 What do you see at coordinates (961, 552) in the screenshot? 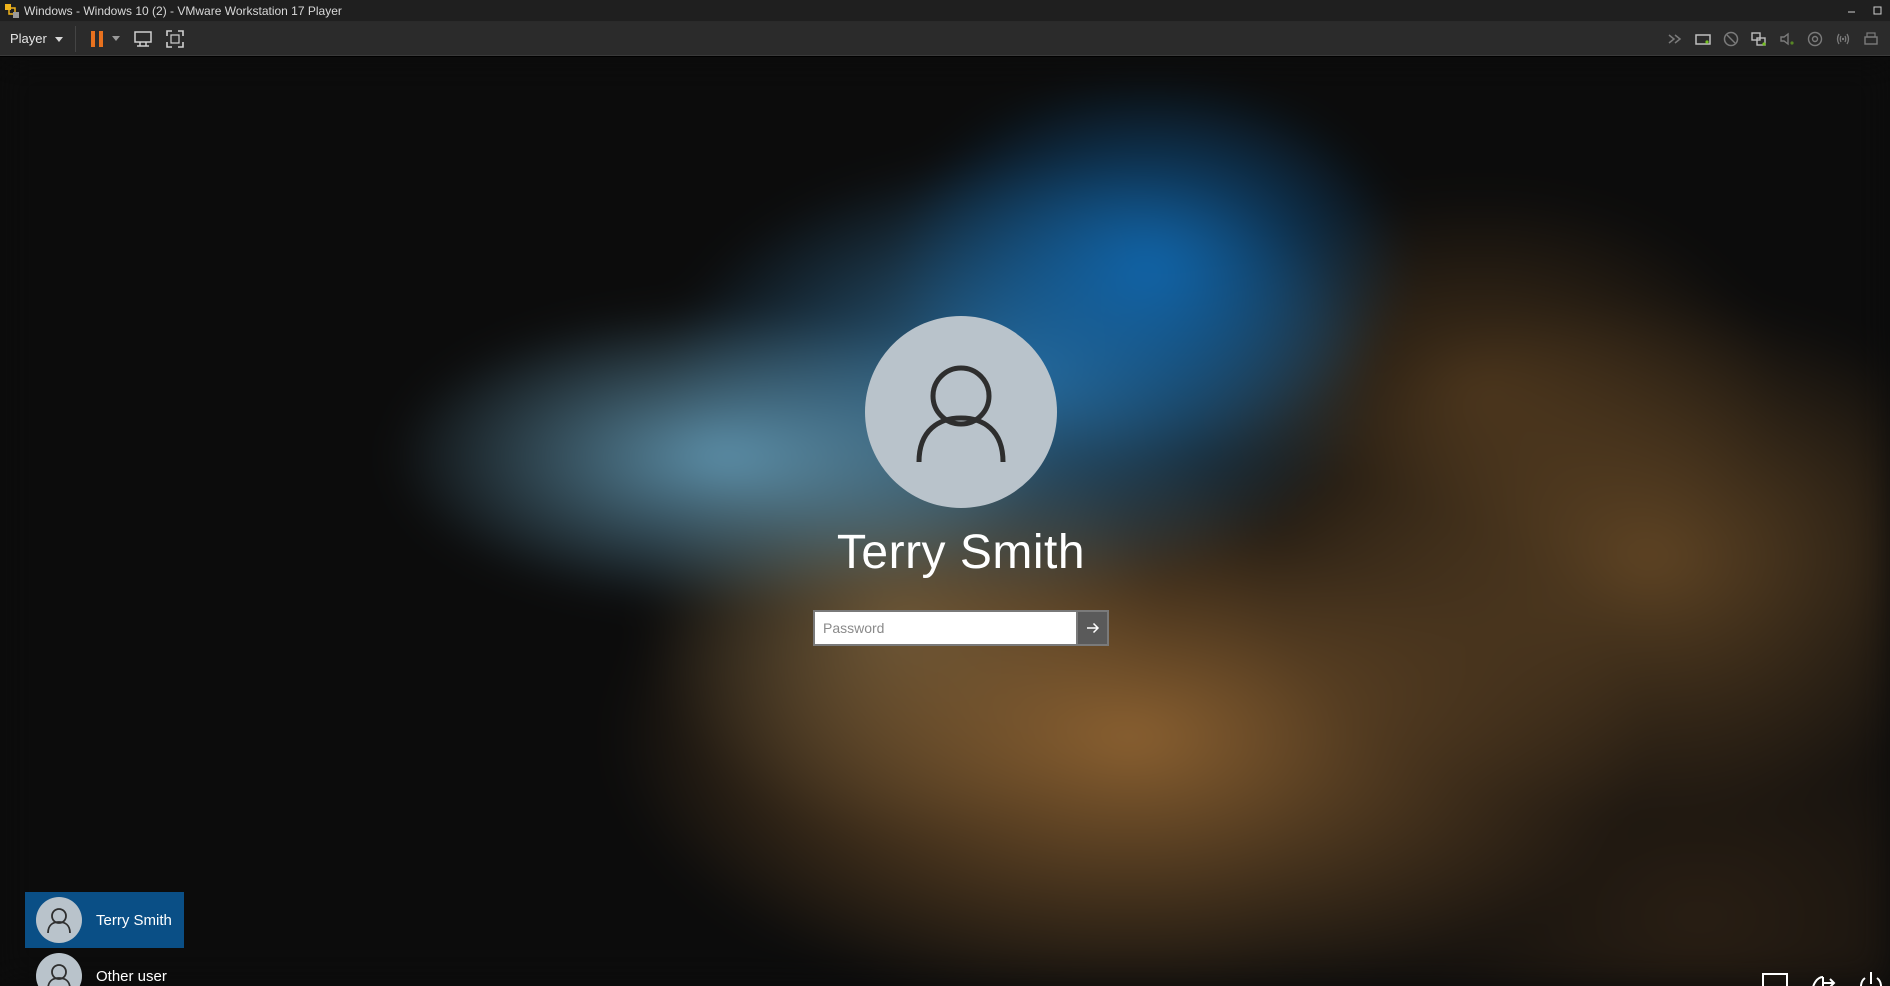
I see `lock-screen-username: Terry Smith` at bounding box center [961, 552].